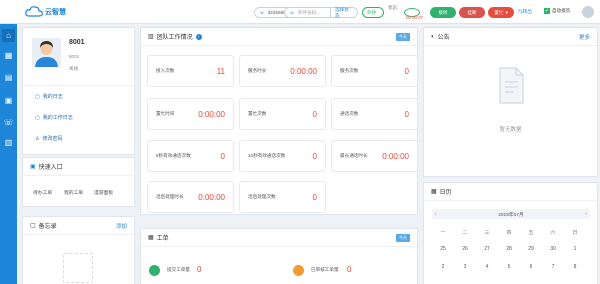 The height and width of the screenshot is (284, 600). What do you see at coordinates (553, 249) in the screenshot?
I see `calendar-day: 30` at bounding box center [553, 249].